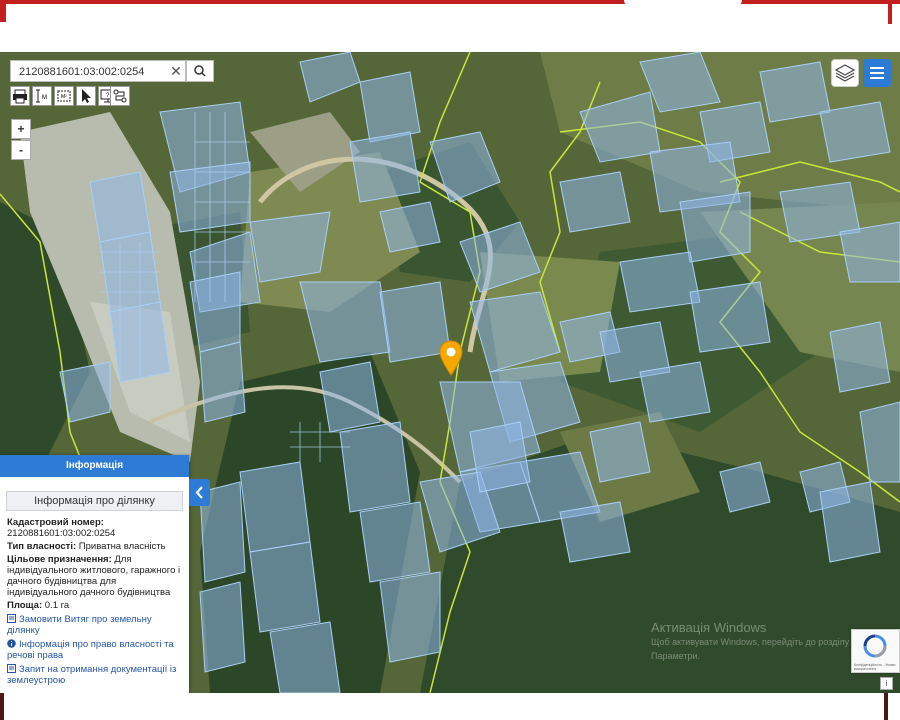 This screenshot has width=900, height=720. I want to click on cursor-icon, so click(86, 96).